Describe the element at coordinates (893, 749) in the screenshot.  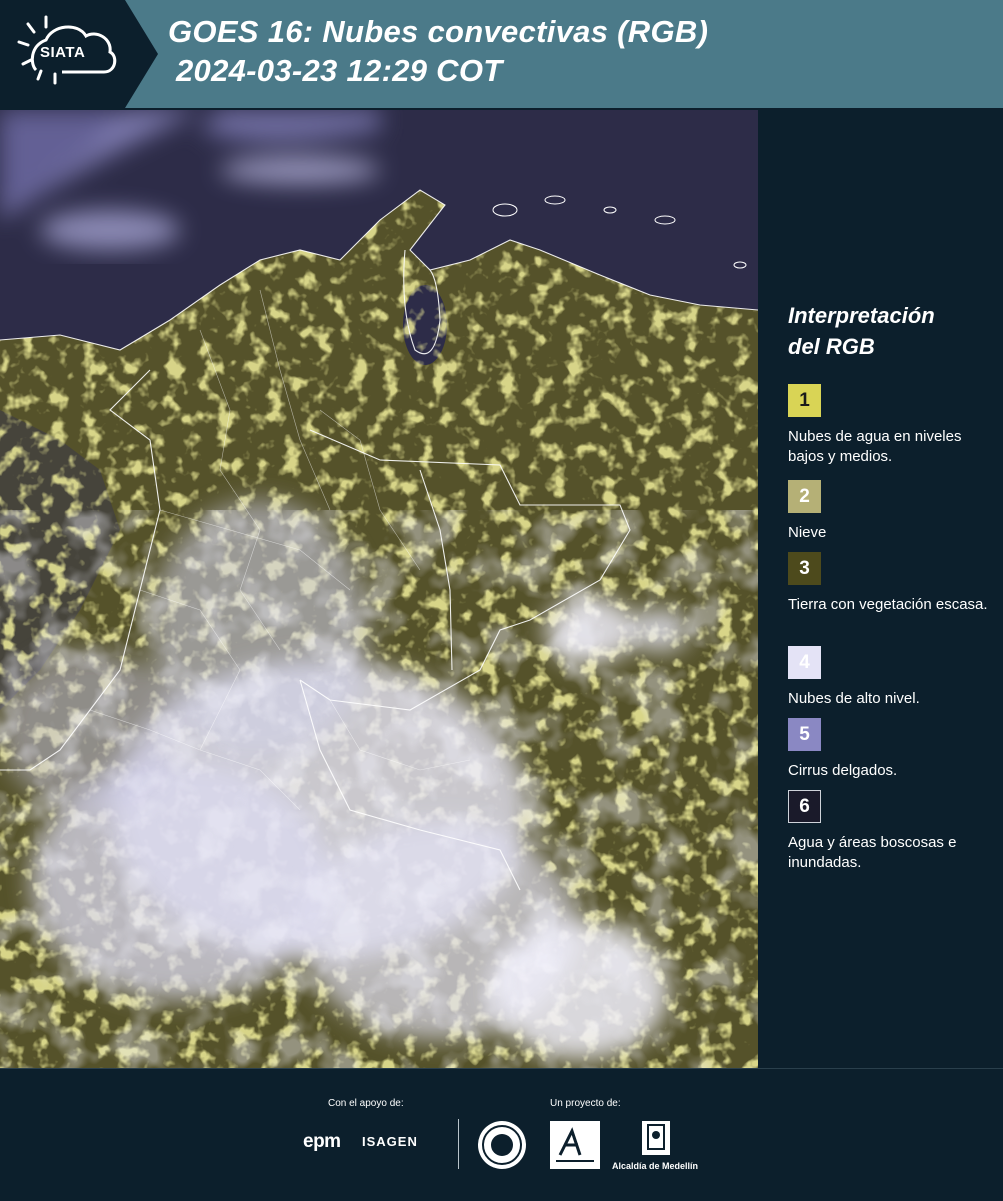
I see `legend-item: 5 Cirrus delgados.` at that location.